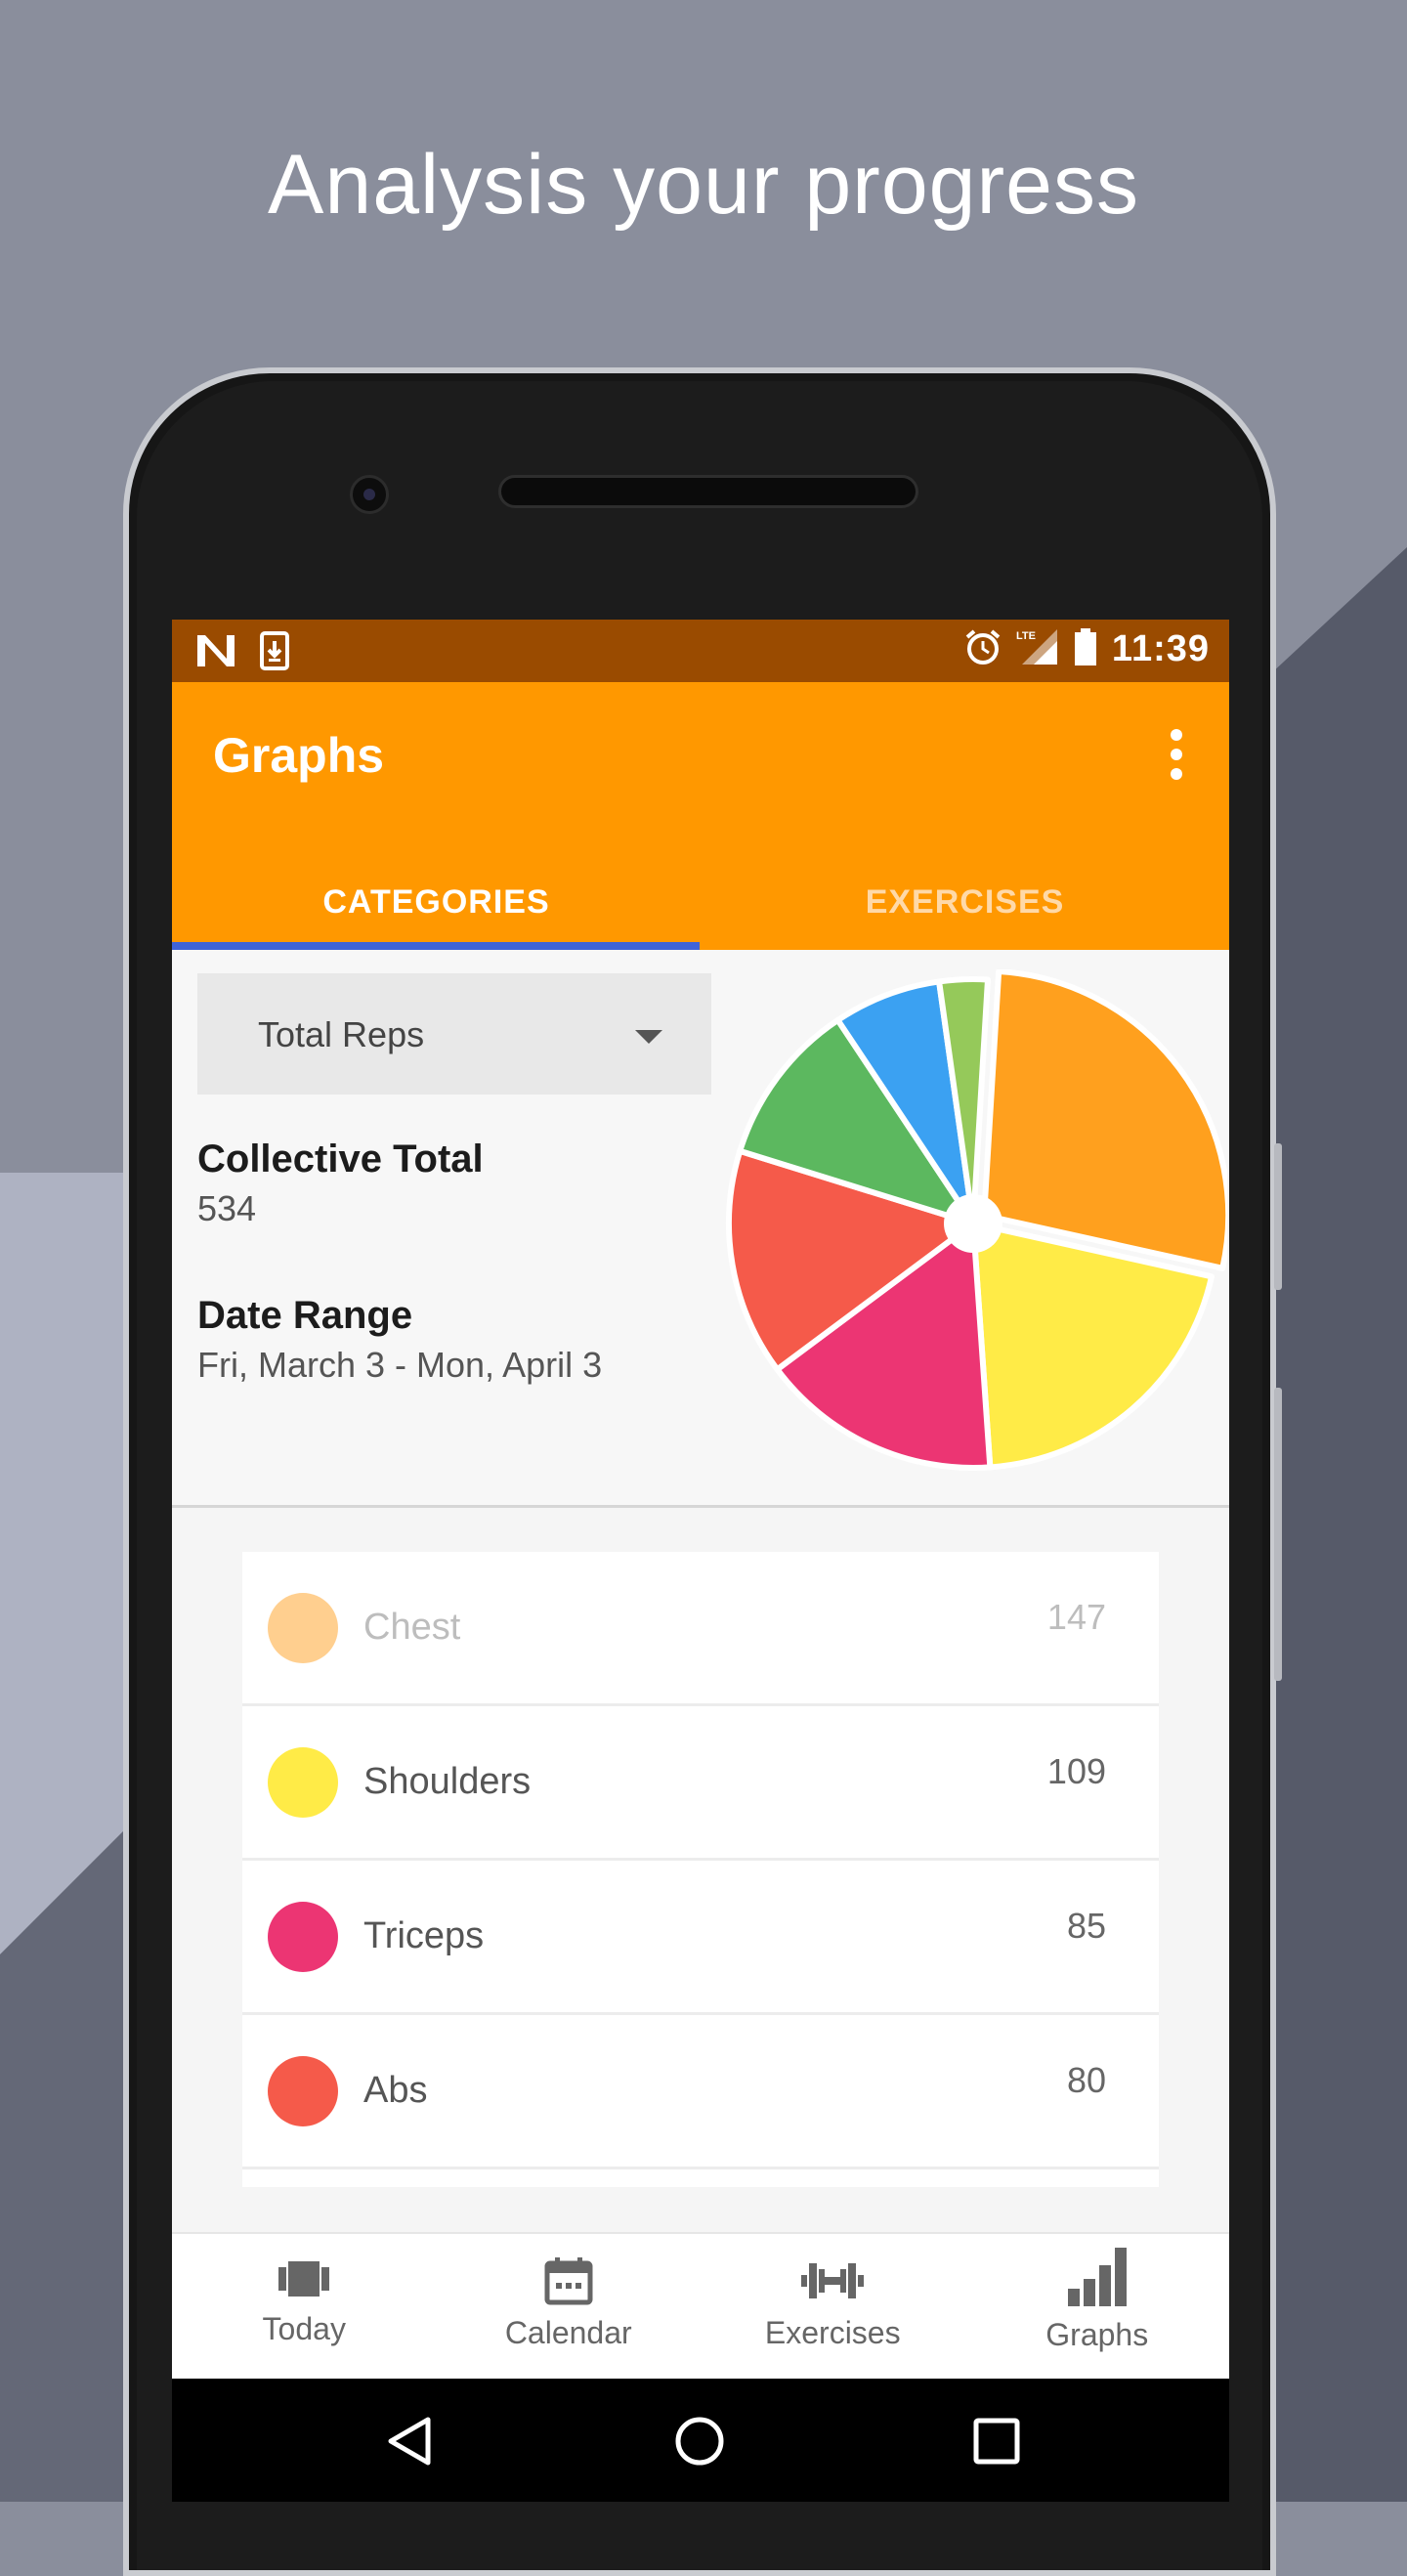 The height and width of the screenshot is (2576, 1407). Describe the element at coordinates (1097, 2307) in the screenshot. I see `nav-graphs: Graphs` at that location.